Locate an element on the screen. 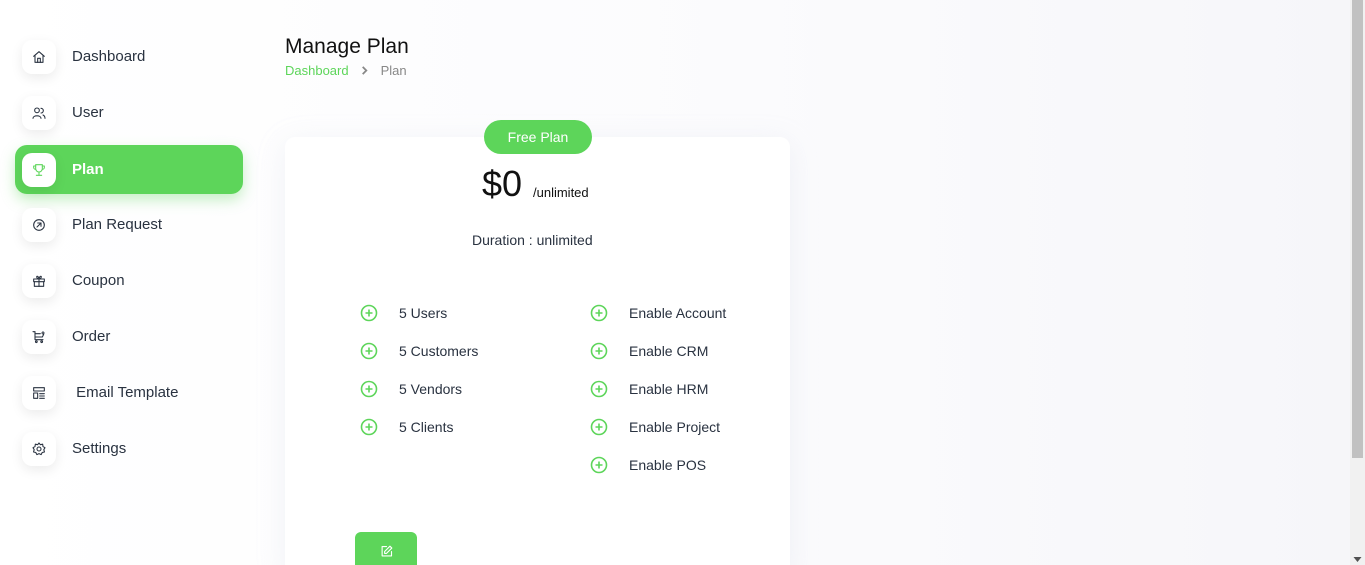  page-scrollbar is located at coordinates (1357, 282).